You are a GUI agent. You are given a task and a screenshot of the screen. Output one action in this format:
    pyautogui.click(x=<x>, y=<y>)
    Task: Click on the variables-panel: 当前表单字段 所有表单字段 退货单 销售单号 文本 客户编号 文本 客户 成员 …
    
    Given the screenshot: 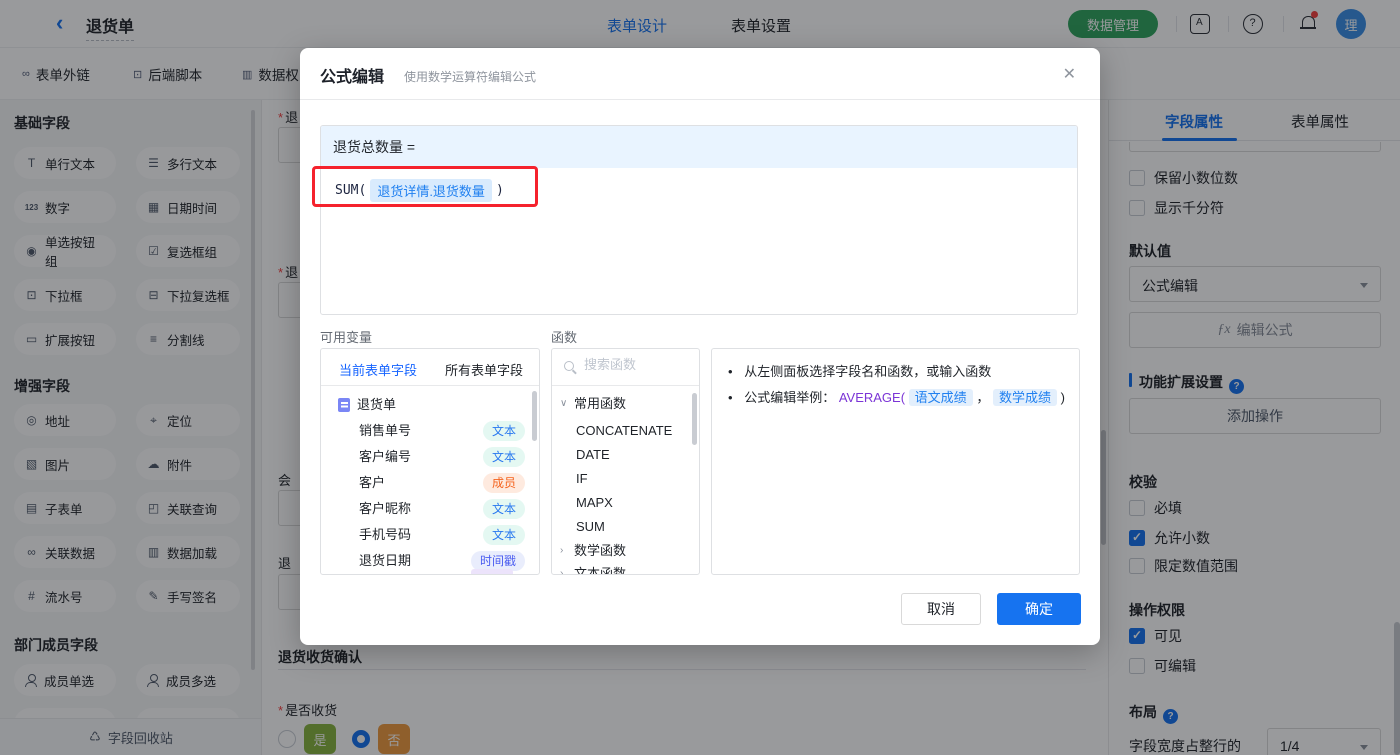 What is the action you would take?
    pyautogui.click(x=430, y=461)
    